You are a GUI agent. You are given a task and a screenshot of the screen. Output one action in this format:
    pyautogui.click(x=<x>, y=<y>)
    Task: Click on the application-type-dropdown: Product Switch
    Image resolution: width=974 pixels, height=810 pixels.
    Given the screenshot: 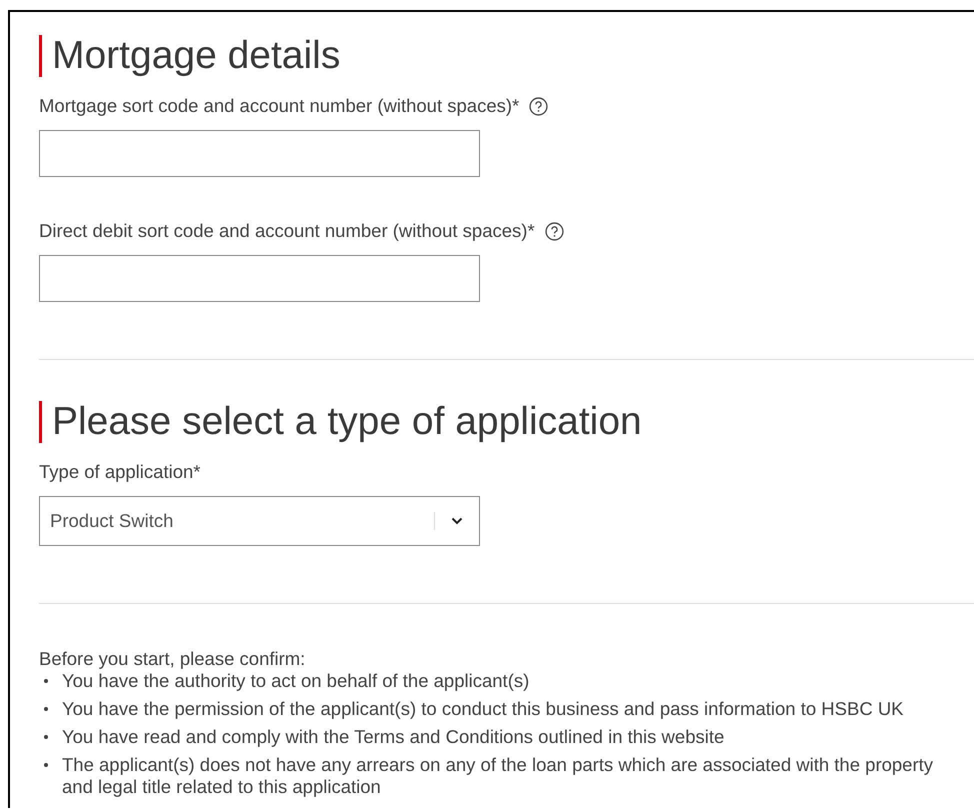 What is the action you would take?
    pyautogui.click(x=259, y=521)
    